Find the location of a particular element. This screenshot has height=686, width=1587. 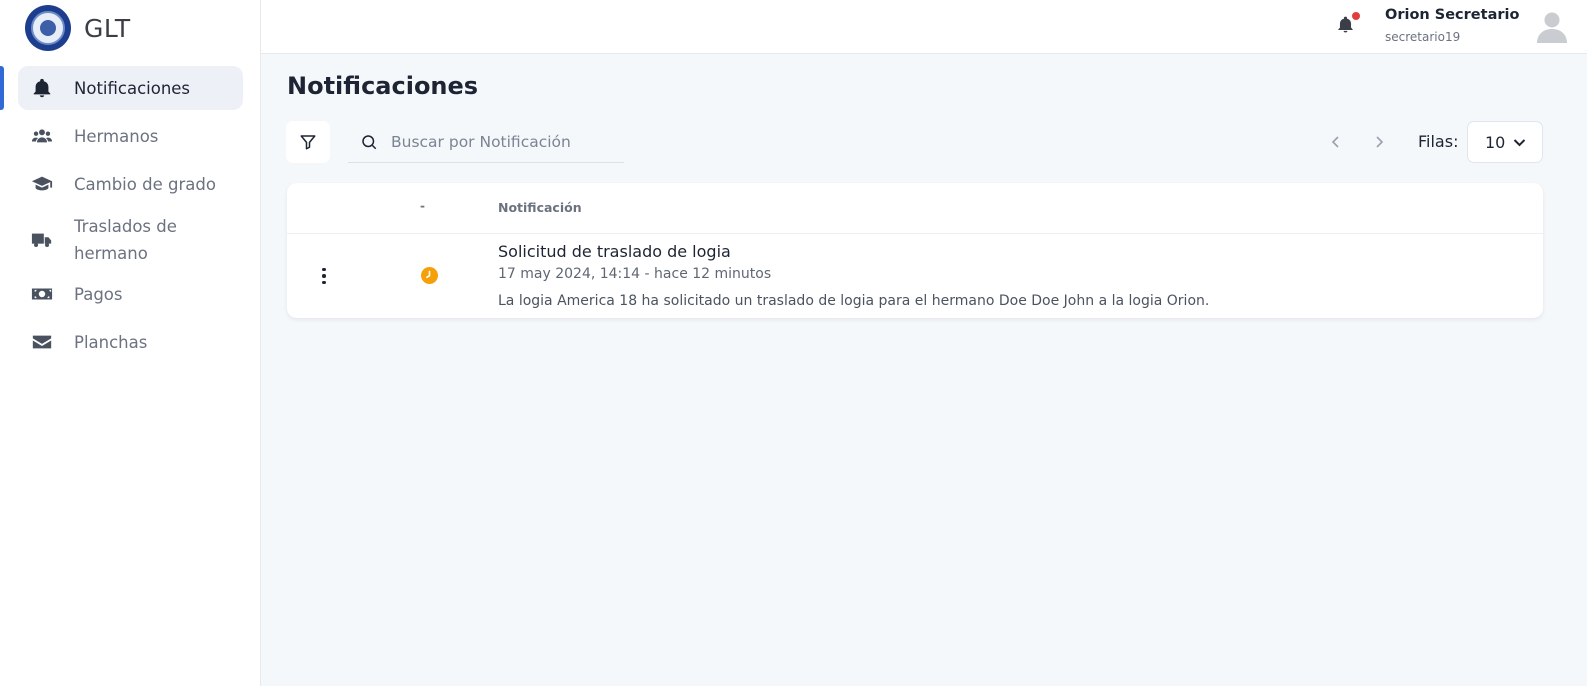

notification-date: 17 may 2024, 14:14 - hace 12 minutos is located at coordinates (635, 274).